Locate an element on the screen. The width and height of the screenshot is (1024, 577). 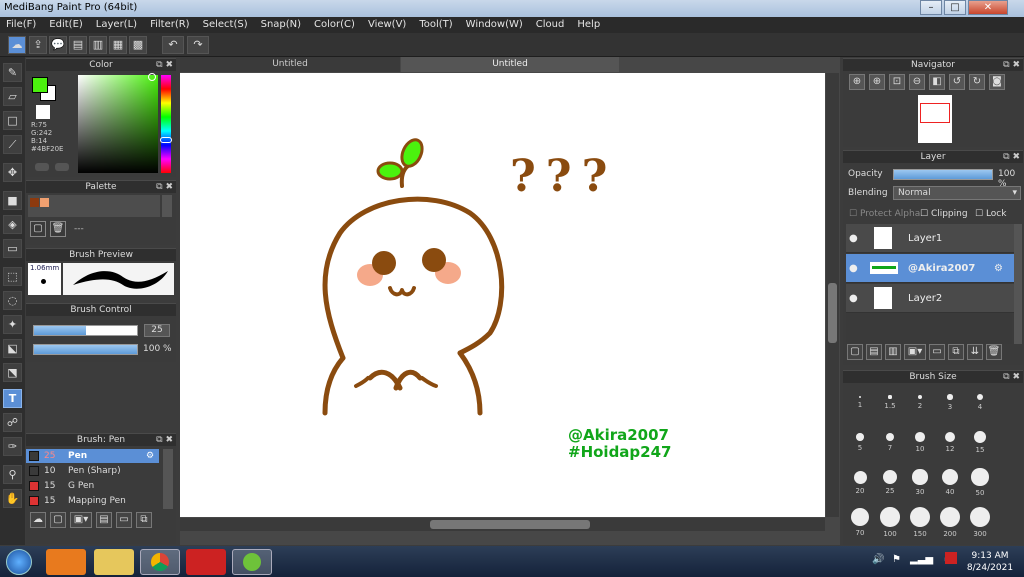
reset-view-icon: ◙ is located at coordinates (997, 82).